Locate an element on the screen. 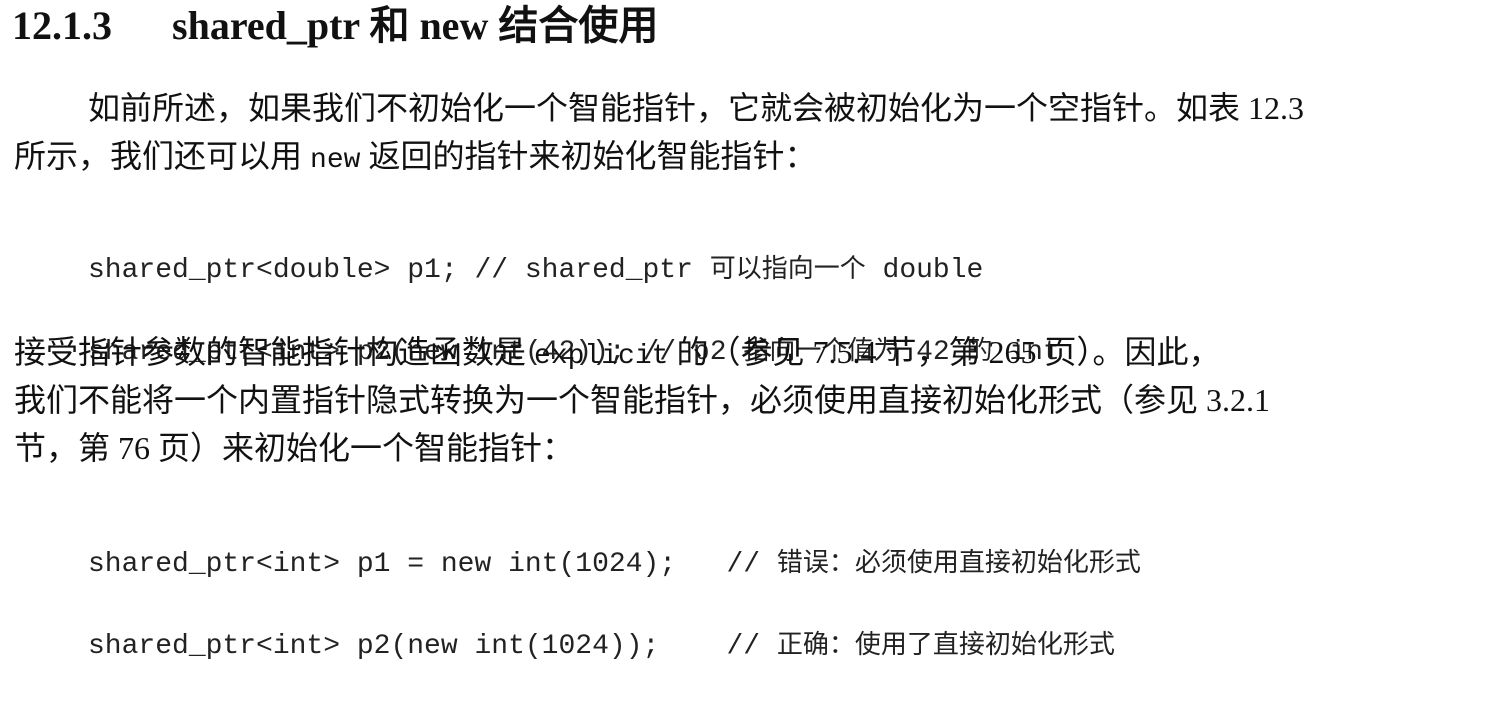 The width and height of the screenshot is (1486, 704). code-text: shared_ptr<int> p1 = new int(1024); // is located at coordinates (432, 564).